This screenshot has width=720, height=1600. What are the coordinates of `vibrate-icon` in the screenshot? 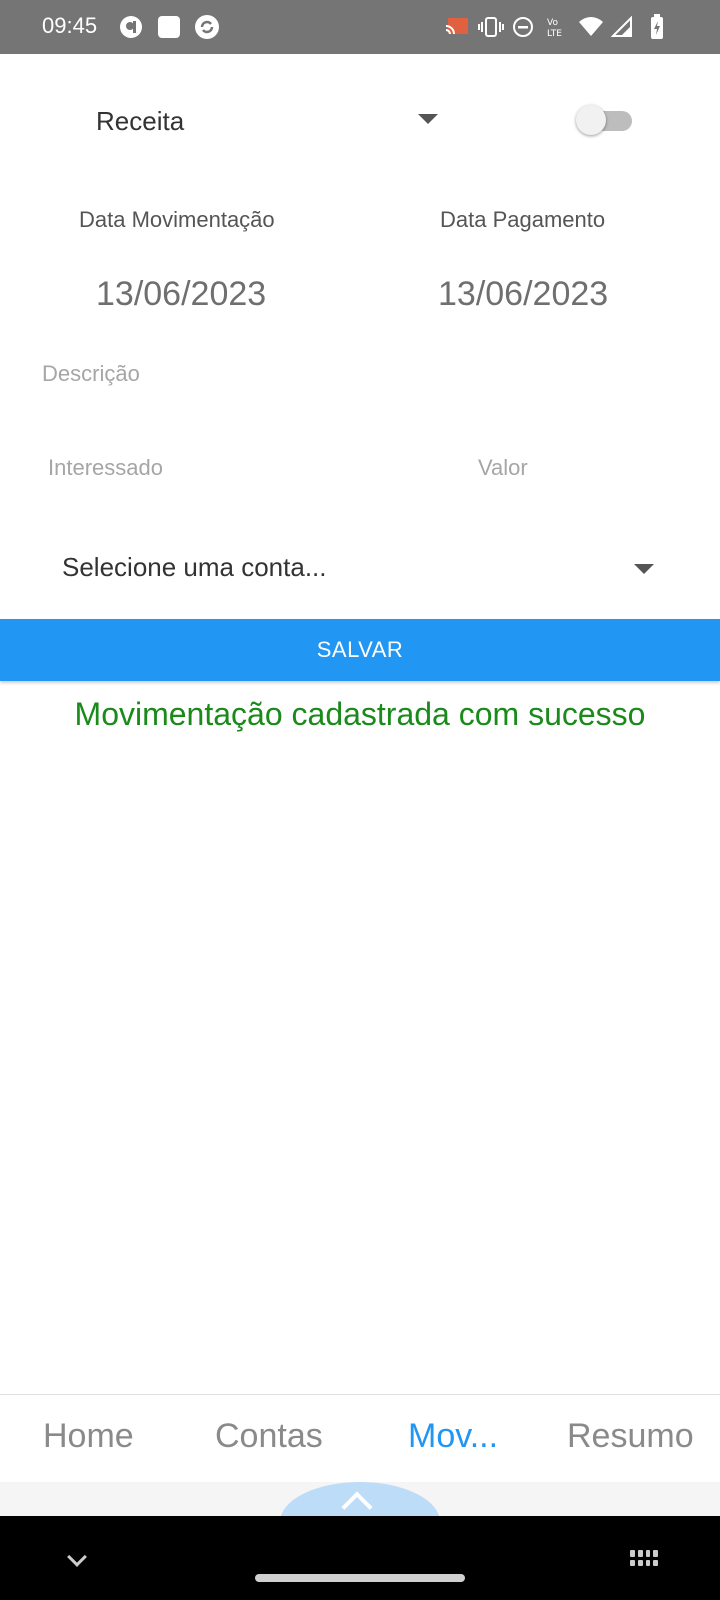 It's located at (491, 27).